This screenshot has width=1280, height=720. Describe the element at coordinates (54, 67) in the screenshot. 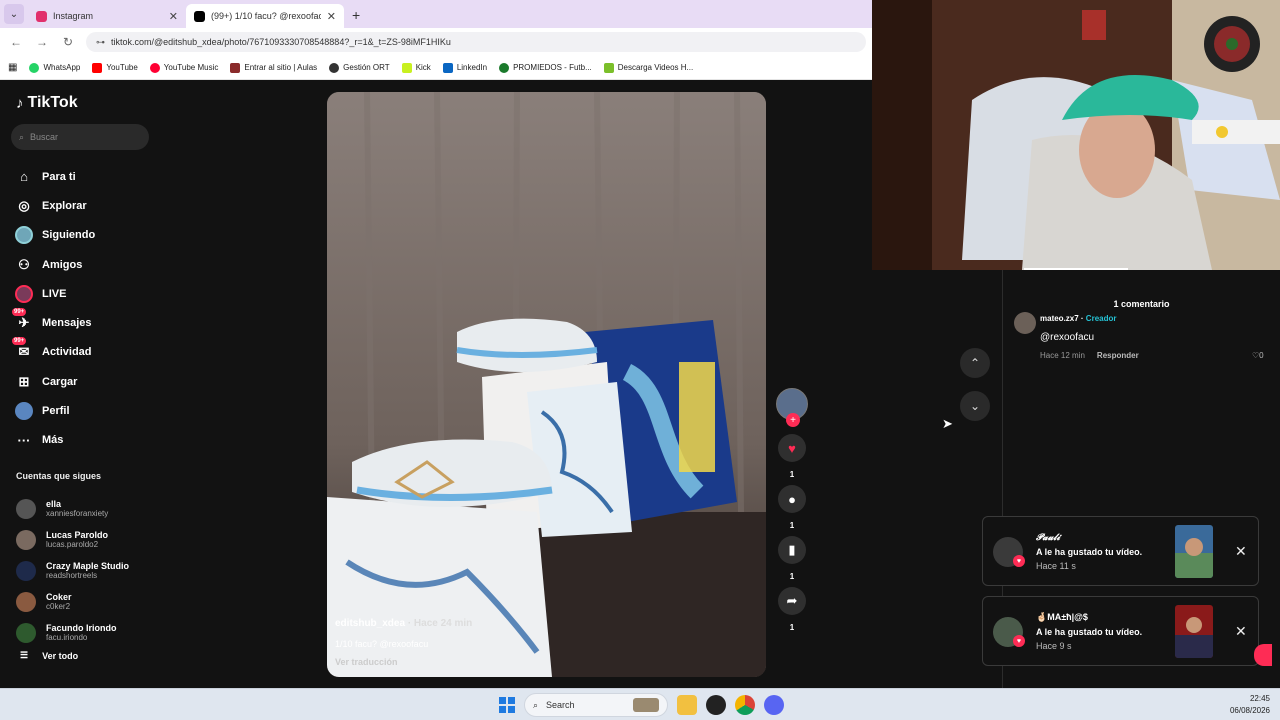

I see `bookmark-whatsapp: WhatsApp` at that location.